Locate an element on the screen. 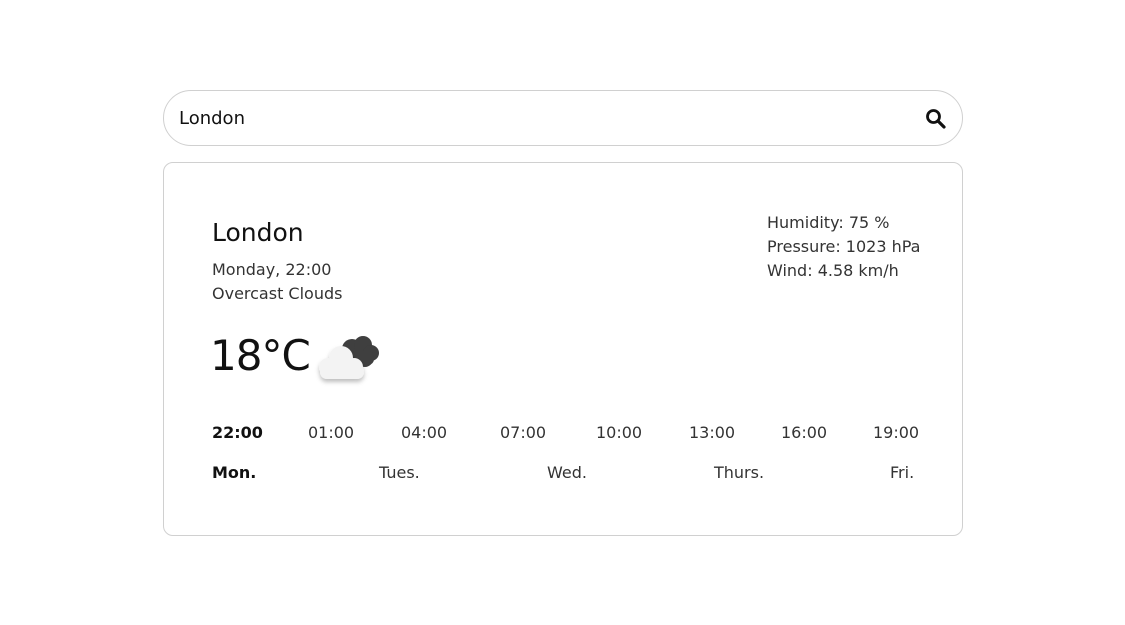 This screenshot has height=625, width=1125. hour-item: 07:00 is located at coordinates (523, 432).